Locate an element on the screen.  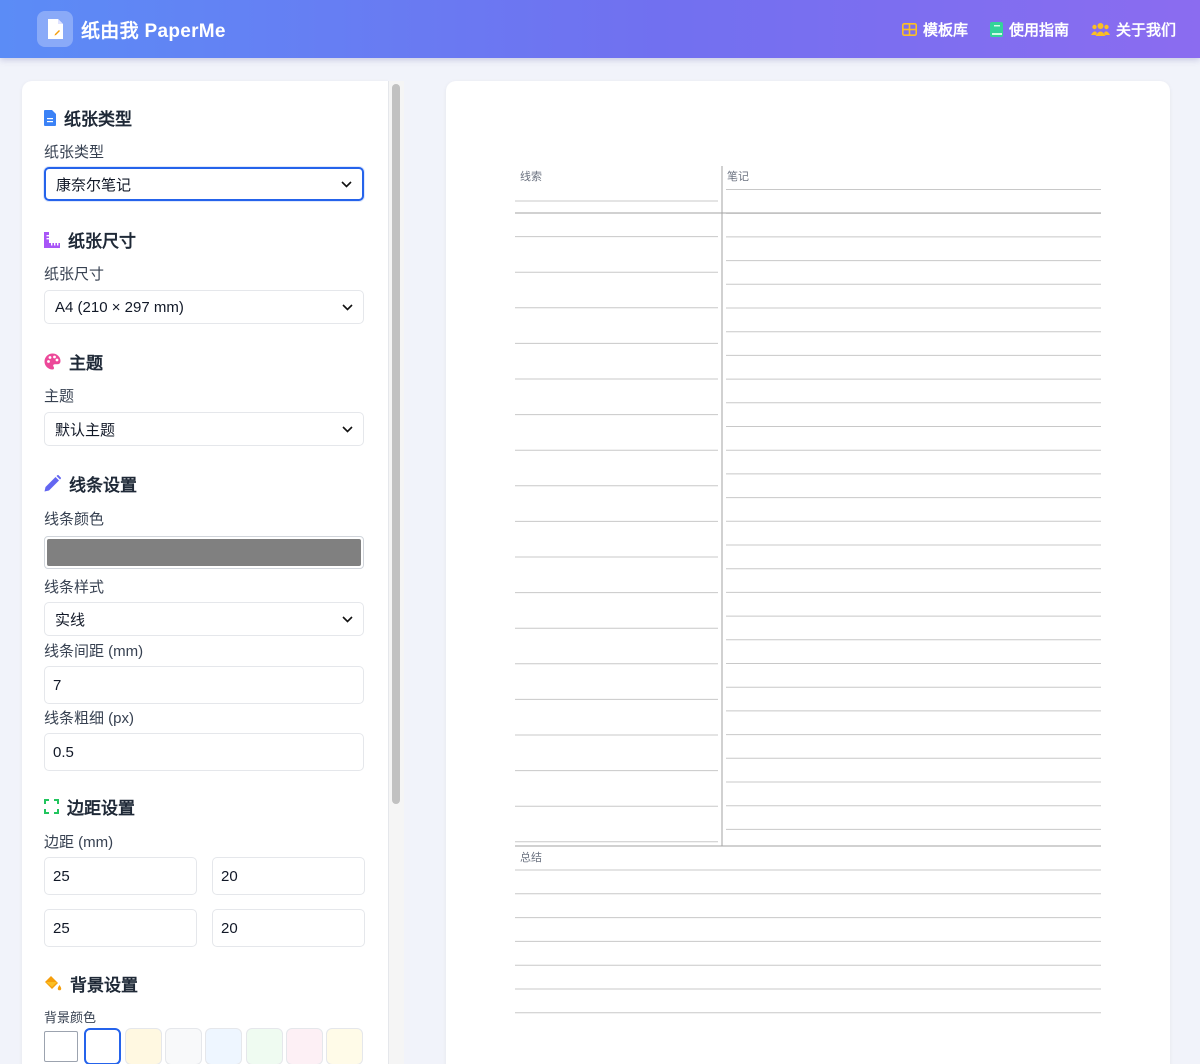
section-paper-size: 纸张尺寸 is located at coordinates (90, 239).